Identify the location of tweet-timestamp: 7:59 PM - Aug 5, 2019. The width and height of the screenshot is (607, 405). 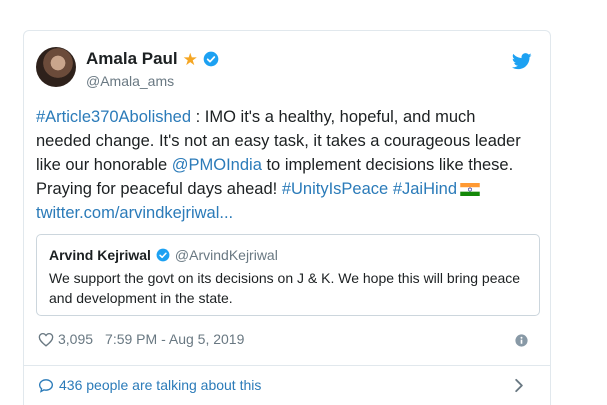
(174, 339).